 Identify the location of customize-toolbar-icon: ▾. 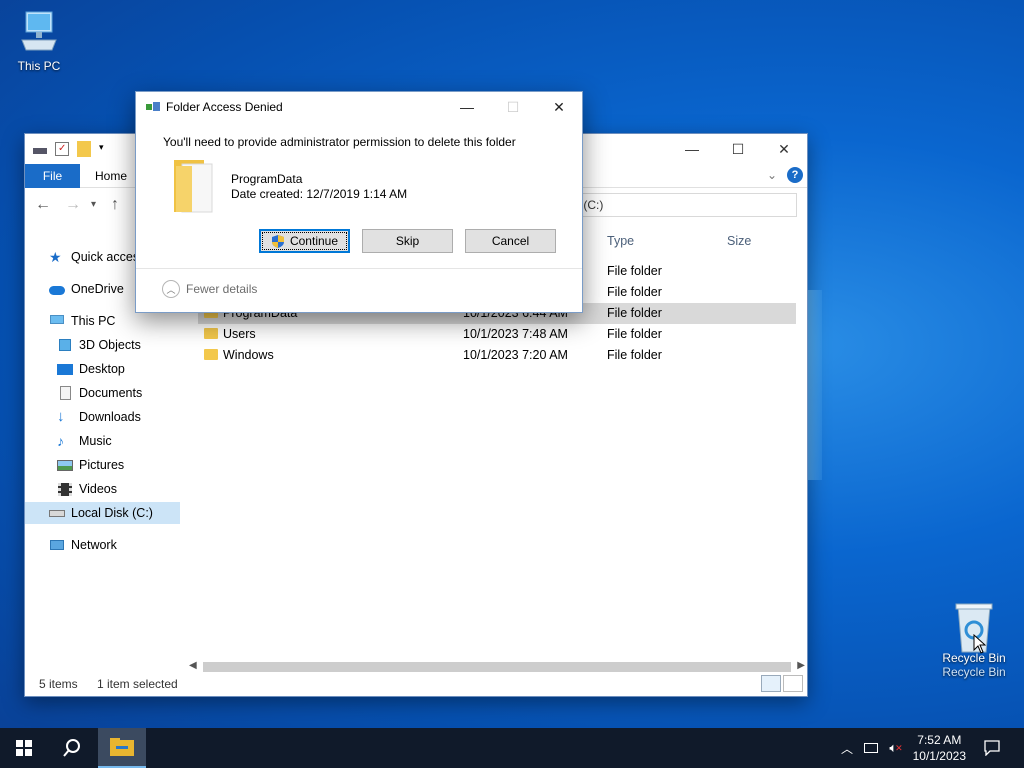
(103, 149).